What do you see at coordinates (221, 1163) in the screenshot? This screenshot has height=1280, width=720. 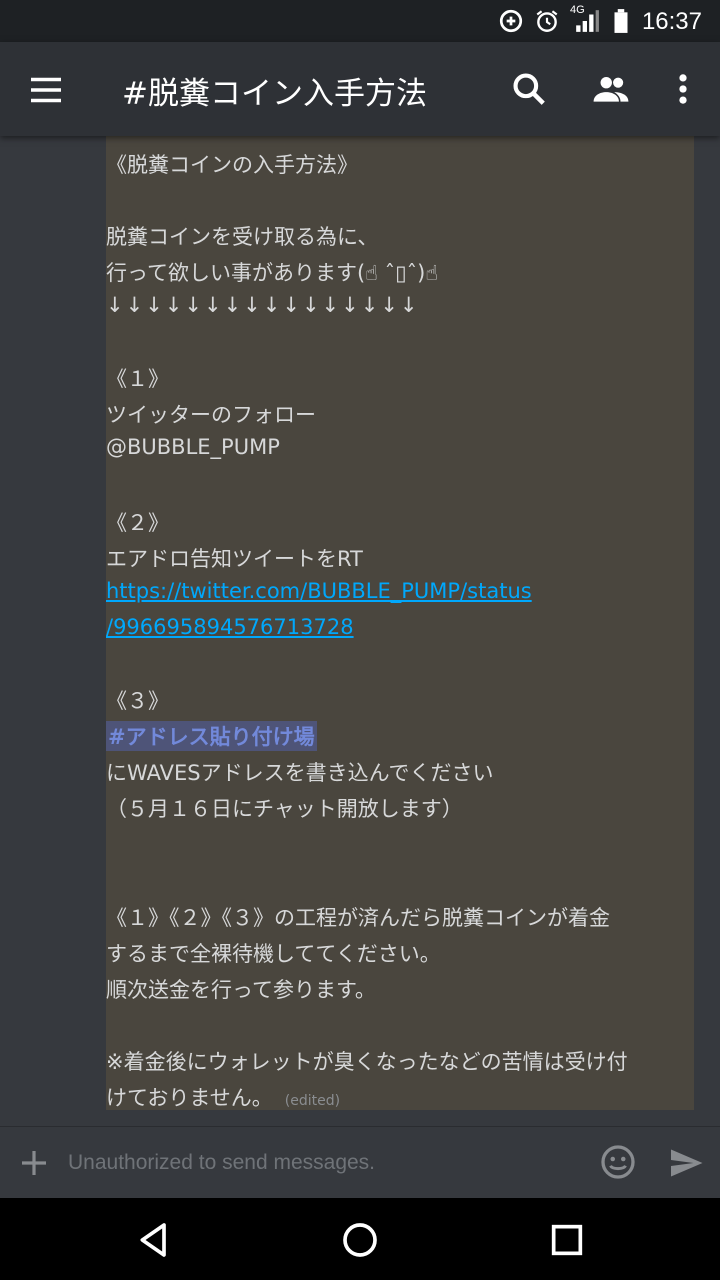 I see `message-input: Unauthorized to send messages.` at bounding box center [221, 1163].